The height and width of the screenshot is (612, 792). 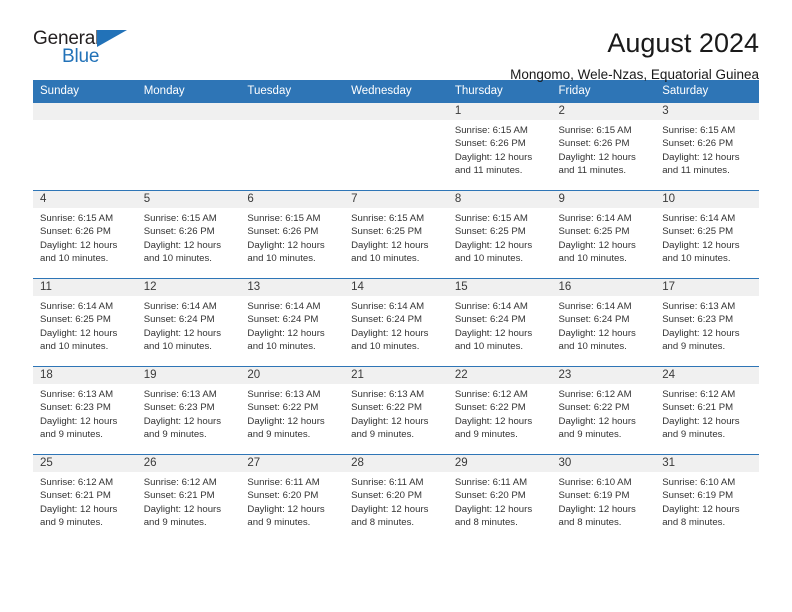 I want to click on day-number: 14, so click(x=396, y=287).